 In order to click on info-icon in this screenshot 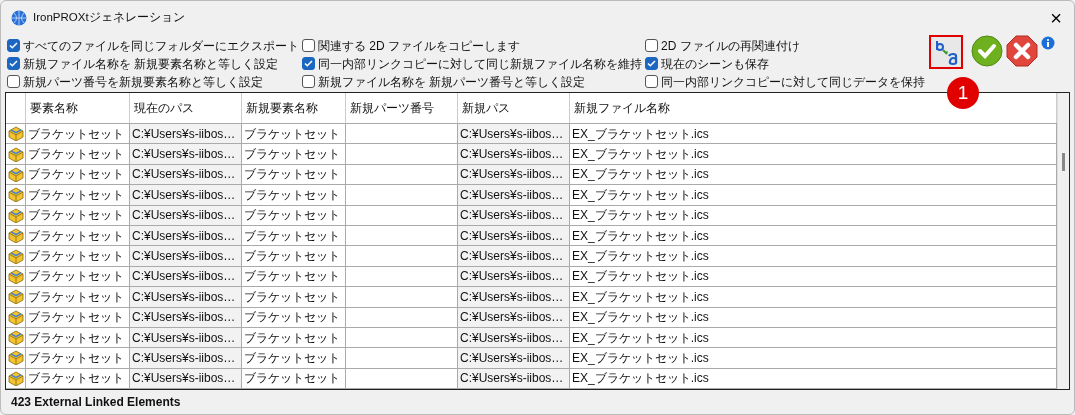, I will do `click(1048, 42)`.